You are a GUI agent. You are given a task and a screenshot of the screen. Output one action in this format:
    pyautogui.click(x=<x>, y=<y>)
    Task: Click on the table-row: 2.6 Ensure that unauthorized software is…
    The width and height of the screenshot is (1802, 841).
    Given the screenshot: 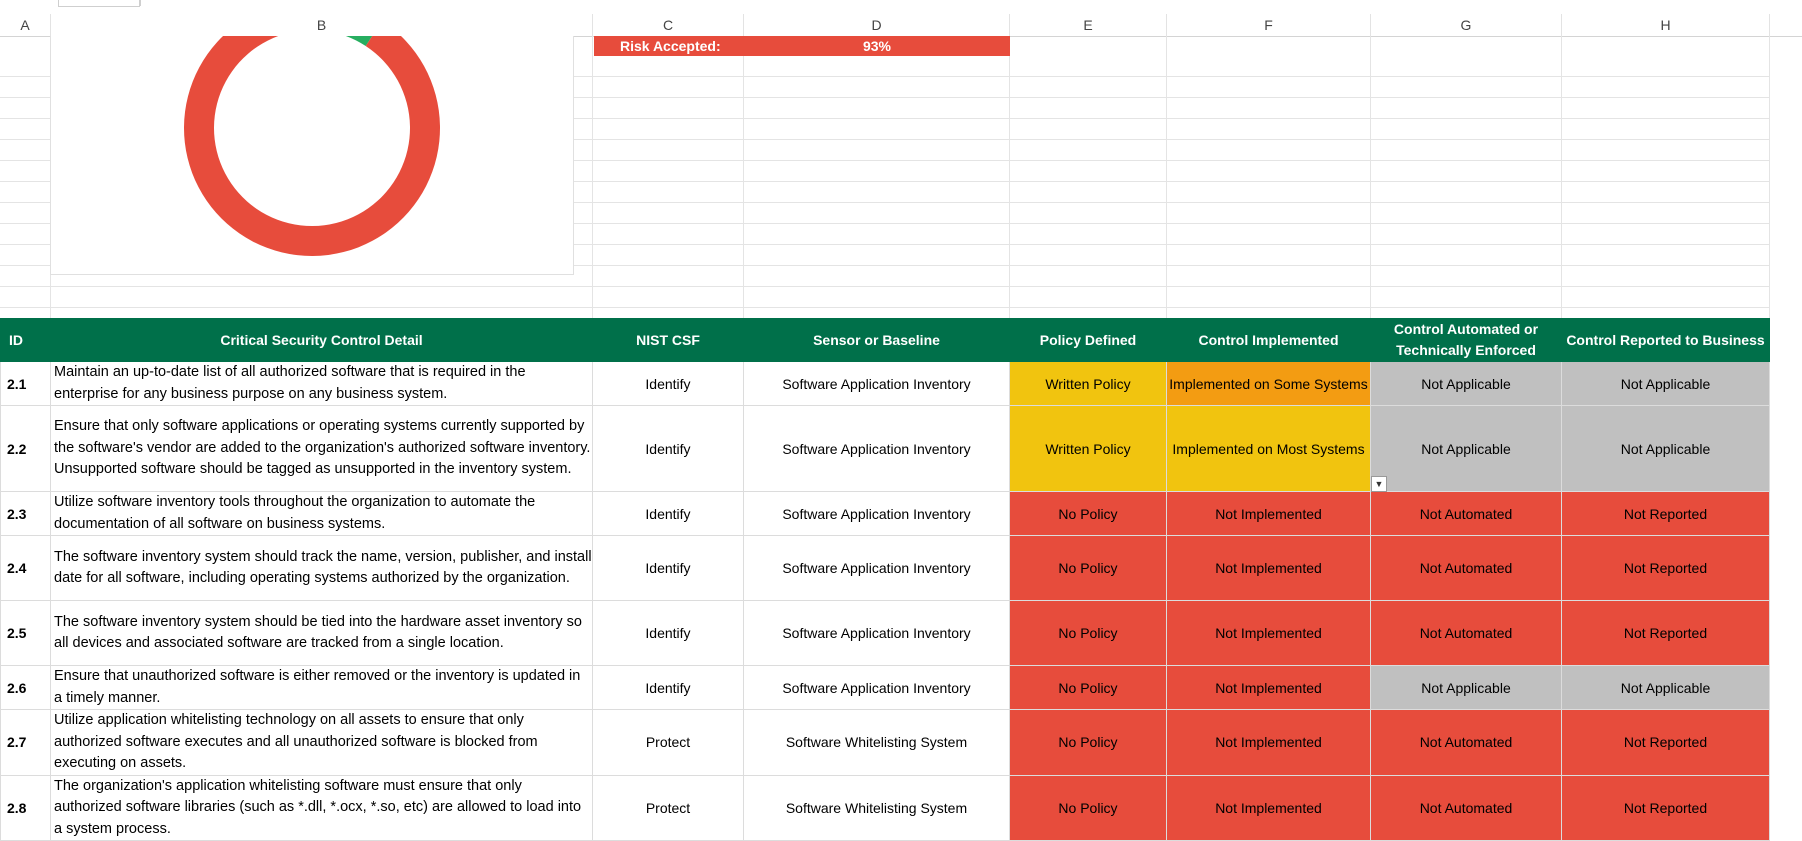 What is the action you would take?
    pyautogui.click(x=885, y=687)
    